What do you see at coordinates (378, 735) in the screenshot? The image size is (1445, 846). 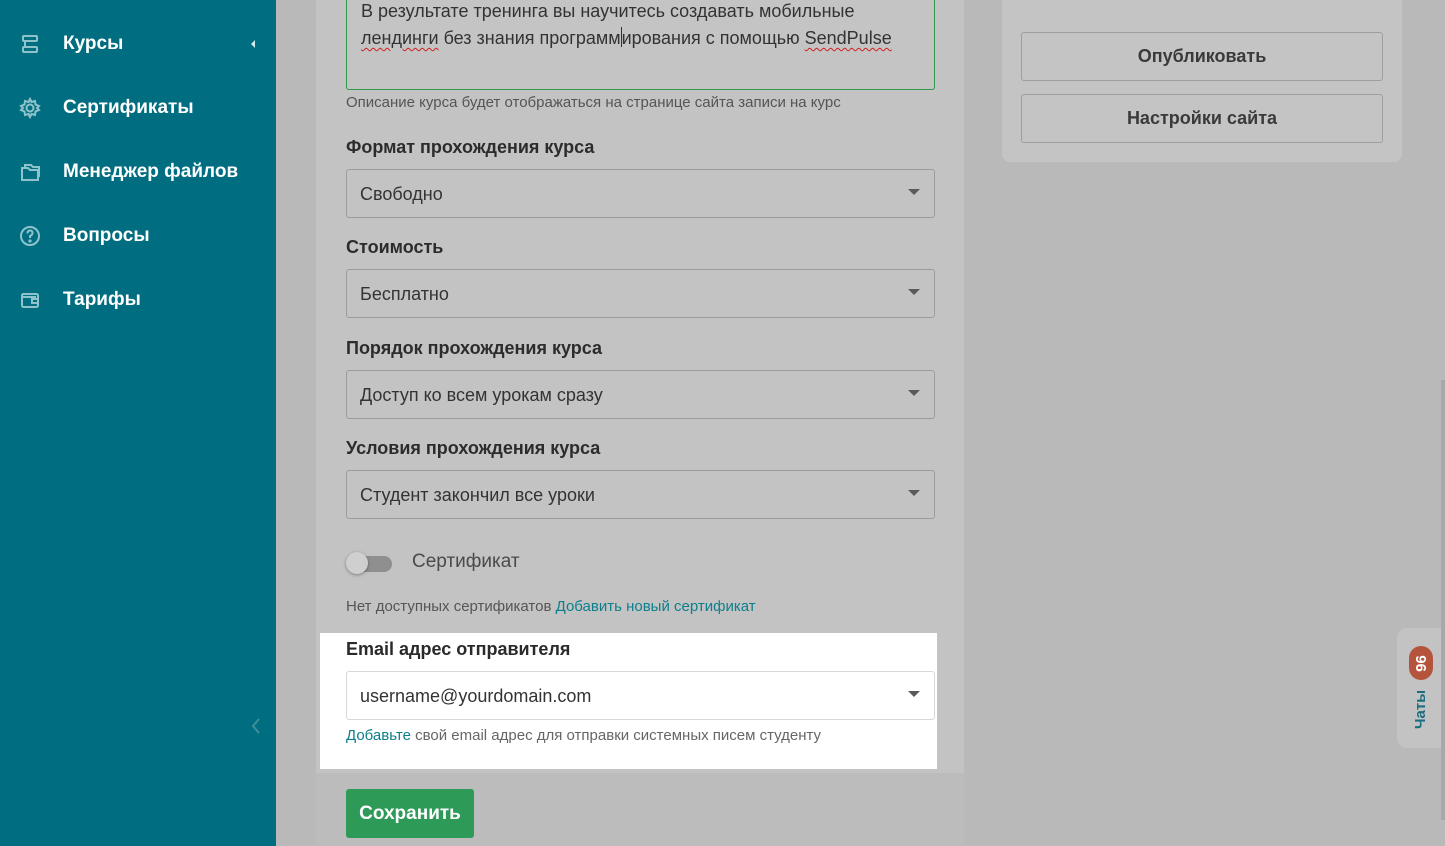 I see `add-email-link: Добавьте` at bounding box center [378, 735].